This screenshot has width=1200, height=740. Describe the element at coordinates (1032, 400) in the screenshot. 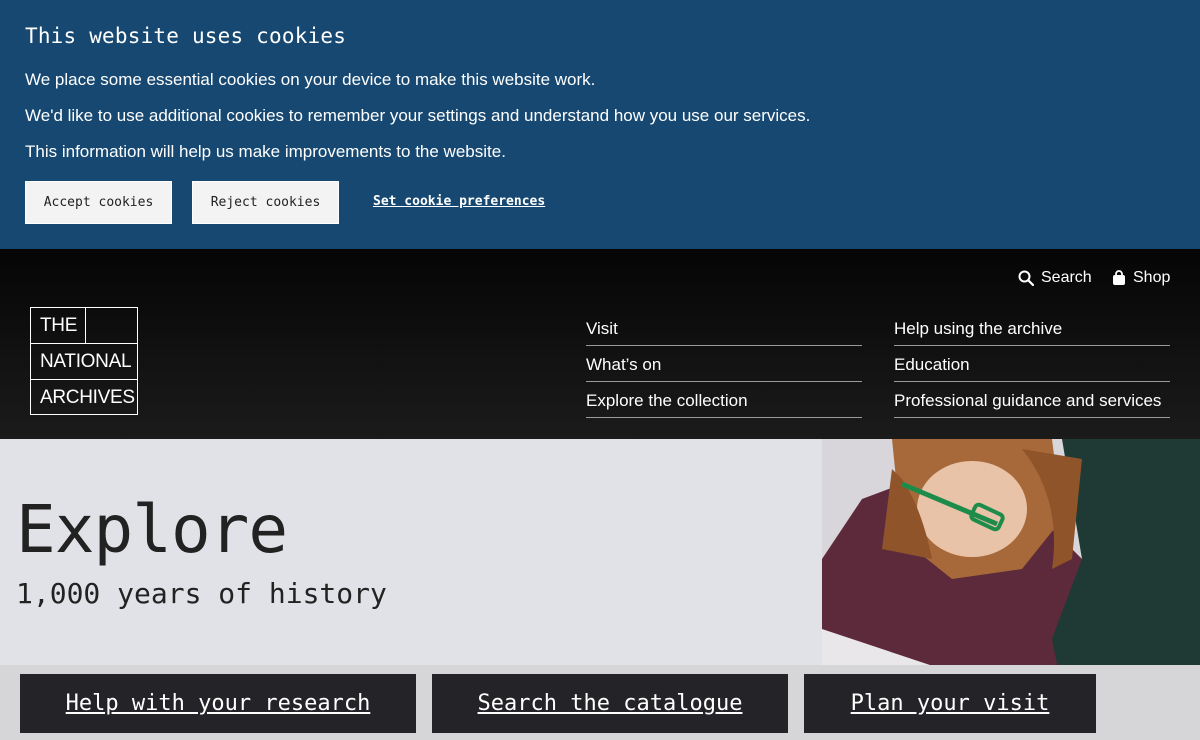

I see `nav-item-professional-guidance: Professional guidance and services` at that location.